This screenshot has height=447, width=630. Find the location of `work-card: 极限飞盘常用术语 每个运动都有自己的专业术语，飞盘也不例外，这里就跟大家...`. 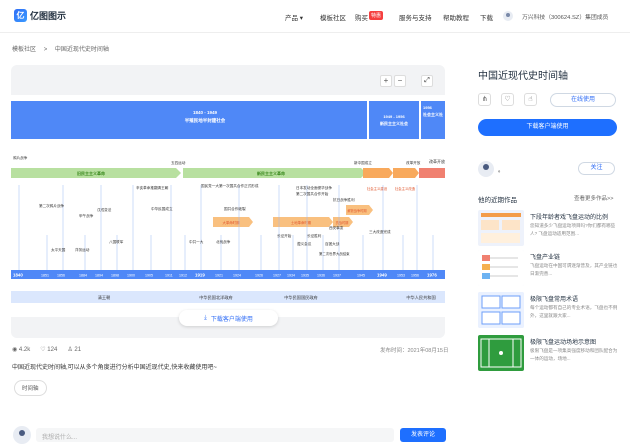

work-card: 极限飞盘常用术语 每个运动都有自己的专业术语，飞盘也不例外，这里就跟大家... is located at coordinates (548, 312).